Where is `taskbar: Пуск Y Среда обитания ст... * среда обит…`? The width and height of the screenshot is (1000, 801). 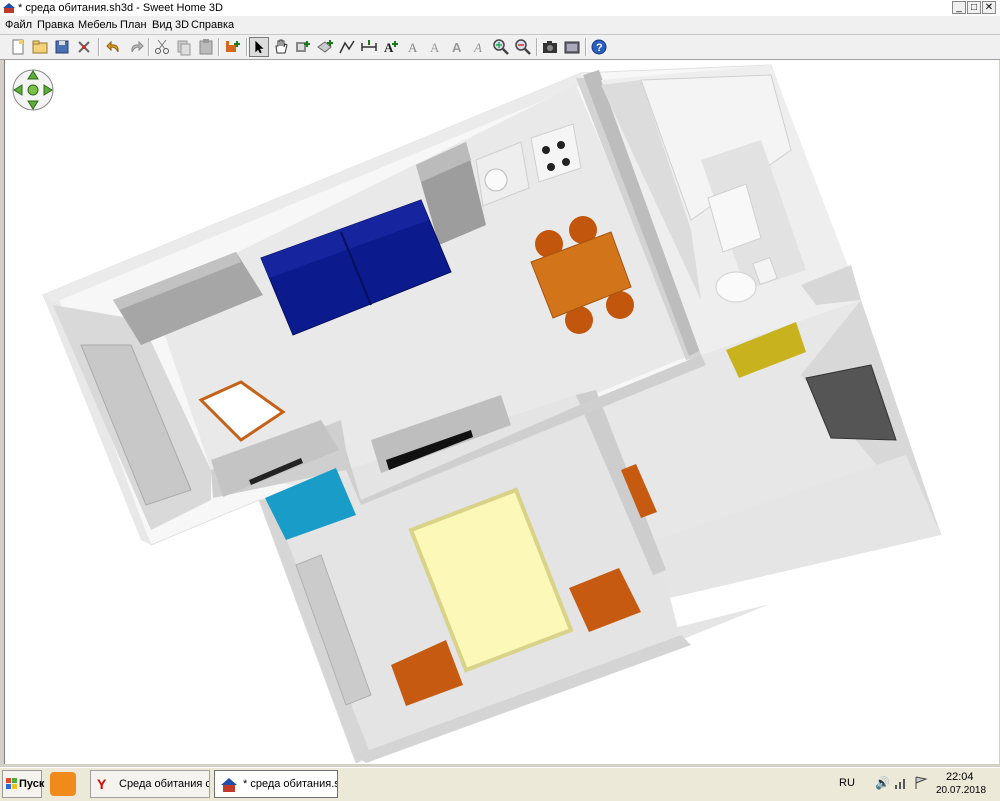 taskbar: Пуск Y Среда обитания ст... * среда обит… is located at coordinates (500, 784).